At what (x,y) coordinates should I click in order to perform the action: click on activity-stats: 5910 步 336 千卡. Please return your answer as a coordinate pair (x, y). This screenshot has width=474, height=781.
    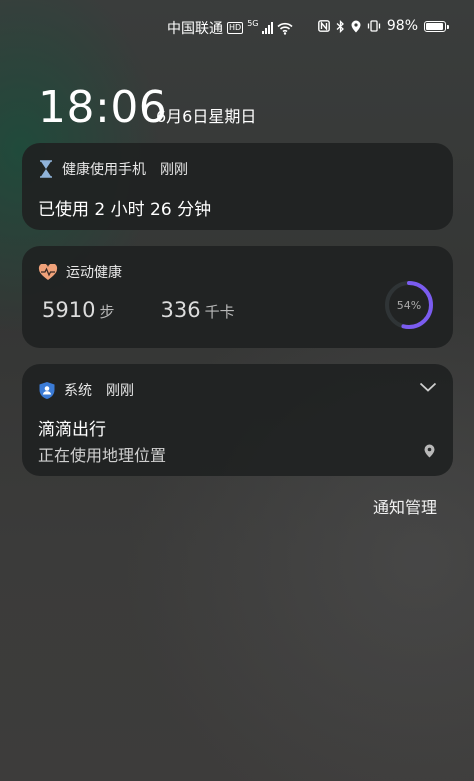
    Looking at the image, I should click on (138, 310).